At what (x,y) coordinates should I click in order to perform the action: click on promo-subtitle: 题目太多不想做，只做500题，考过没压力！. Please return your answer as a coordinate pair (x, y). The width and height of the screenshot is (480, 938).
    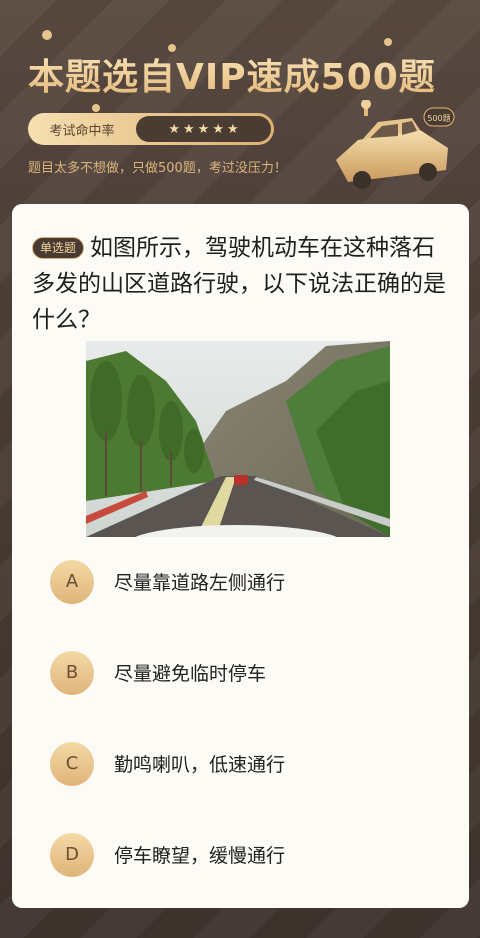
    Looking at the image, I should click on (157, 168).